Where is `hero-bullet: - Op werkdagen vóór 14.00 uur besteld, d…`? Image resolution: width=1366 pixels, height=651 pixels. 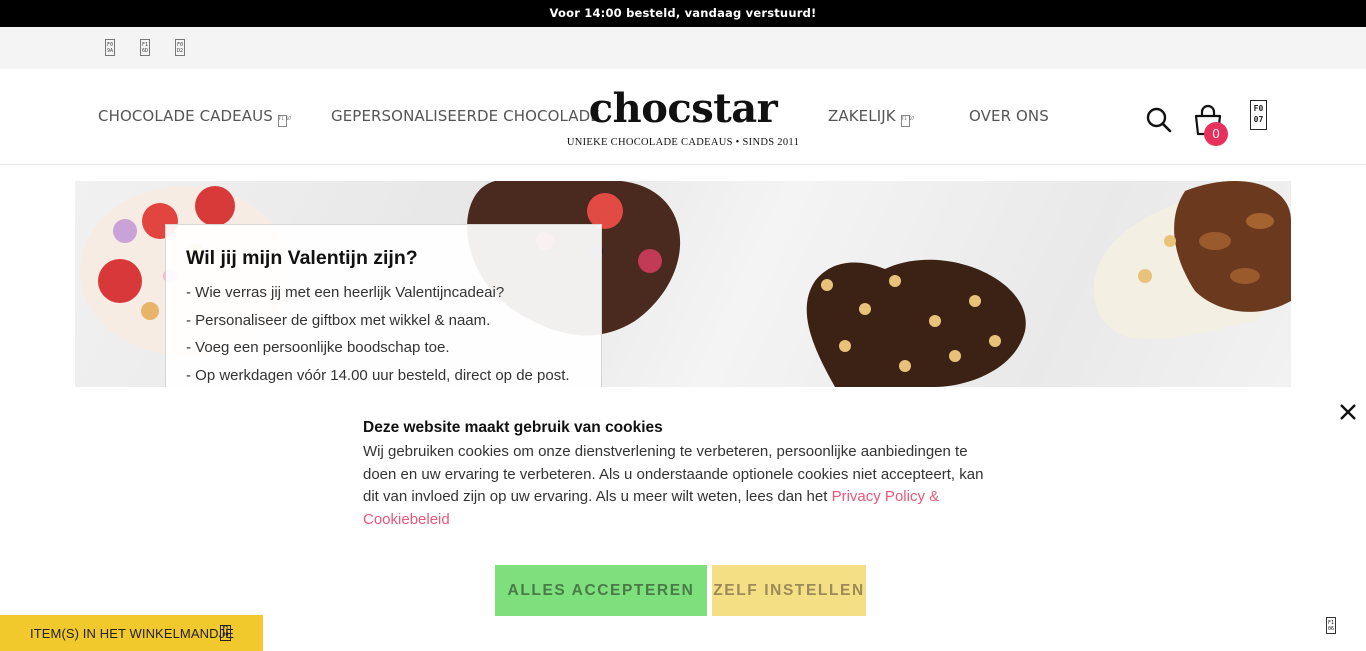 hero-bullet: - Op werkdagen vóór 14.00 uur besteld, d… is located at coordinates (378, 376).